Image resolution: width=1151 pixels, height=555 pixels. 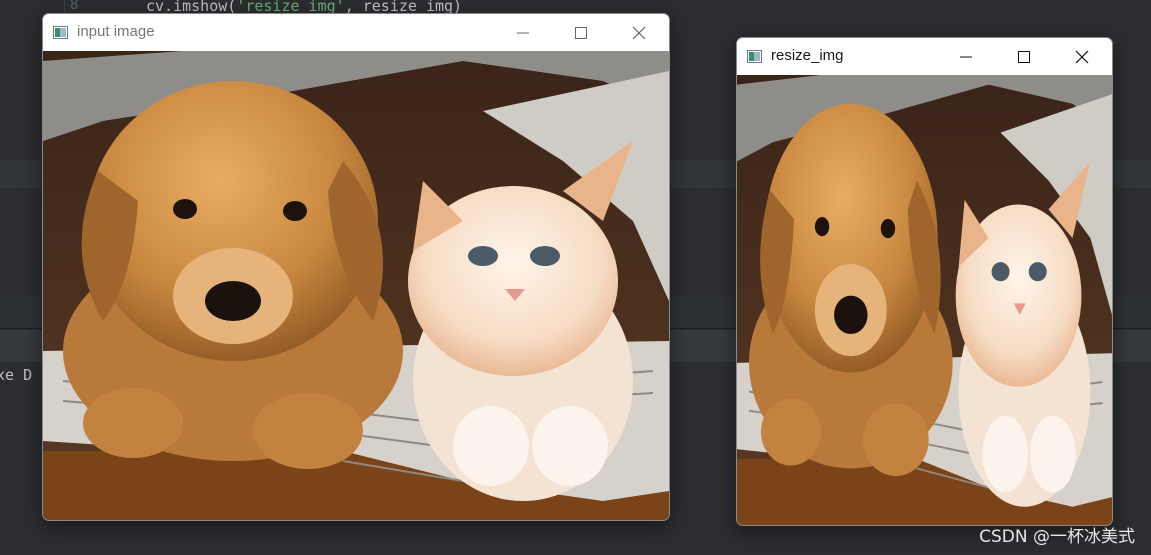 What do you see at coordinates (116, 31) in the screenshot?
I see `window-title: input image` at bounding box center [116, 31].